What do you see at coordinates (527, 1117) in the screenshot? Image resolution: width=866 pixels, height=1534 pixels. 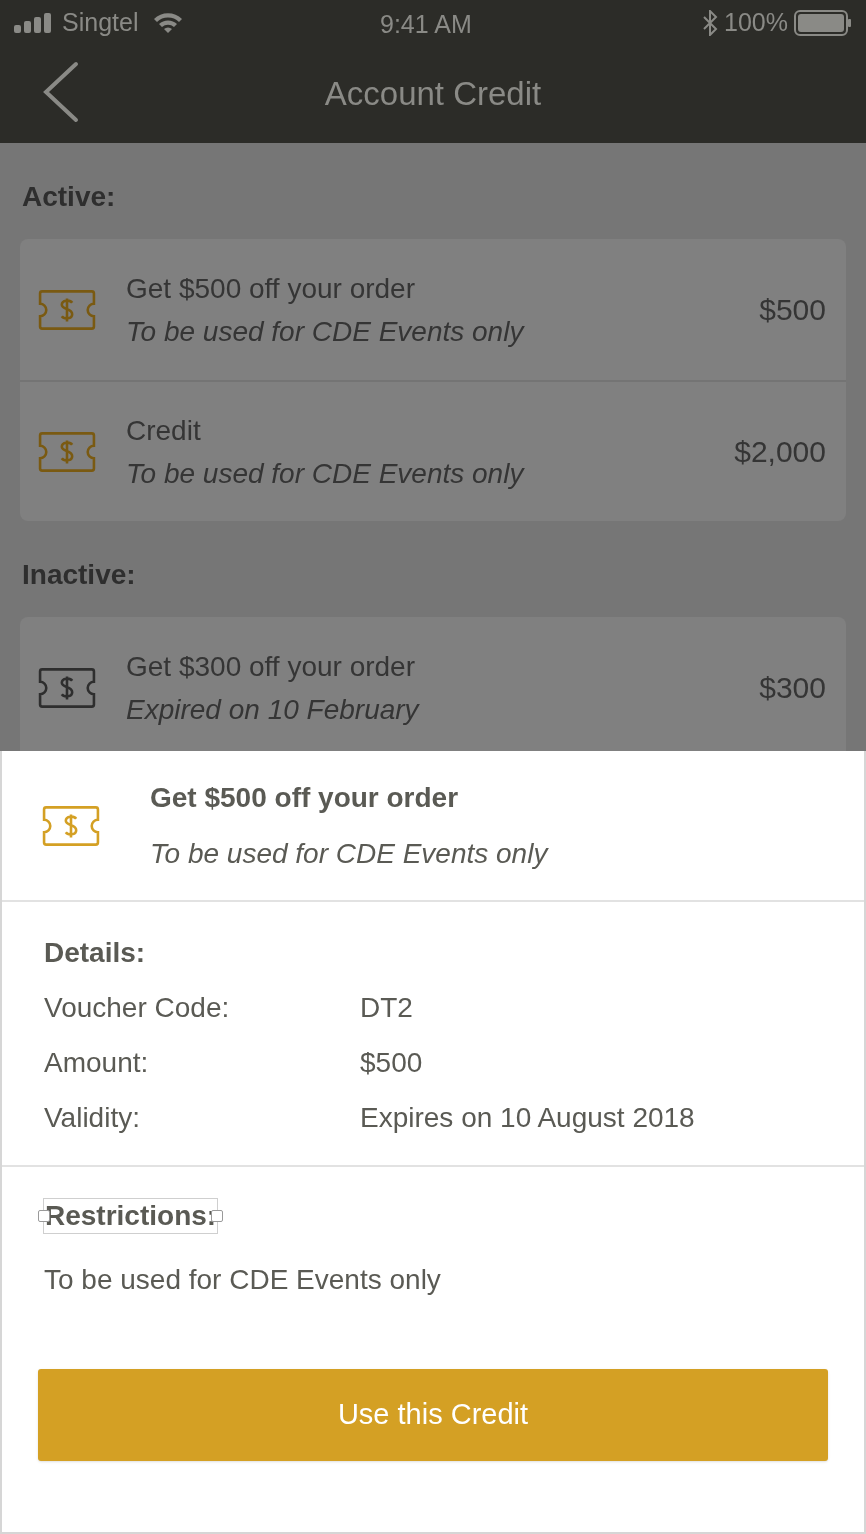 I see `detail-value: Expires on 10 August 2018` at bounding box center [527, 1117].